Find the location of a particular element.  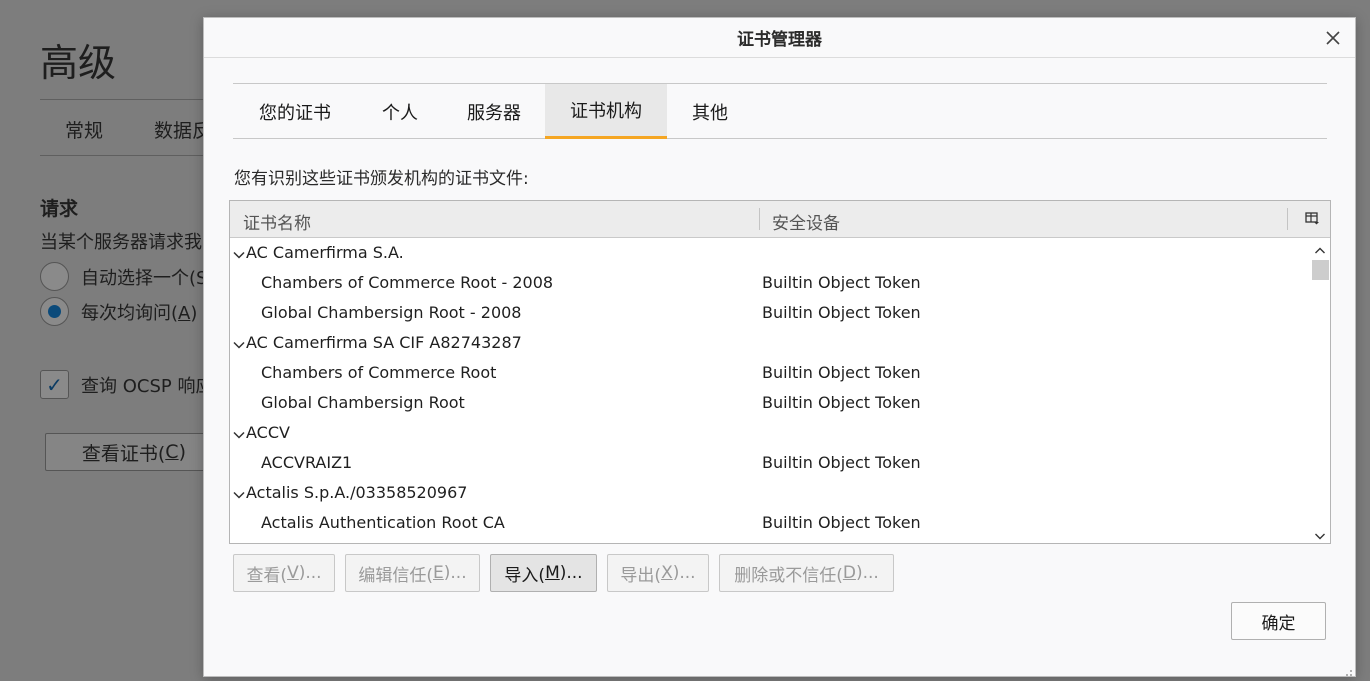

vertical-scrollbar is located at coordinates (1320, 390).